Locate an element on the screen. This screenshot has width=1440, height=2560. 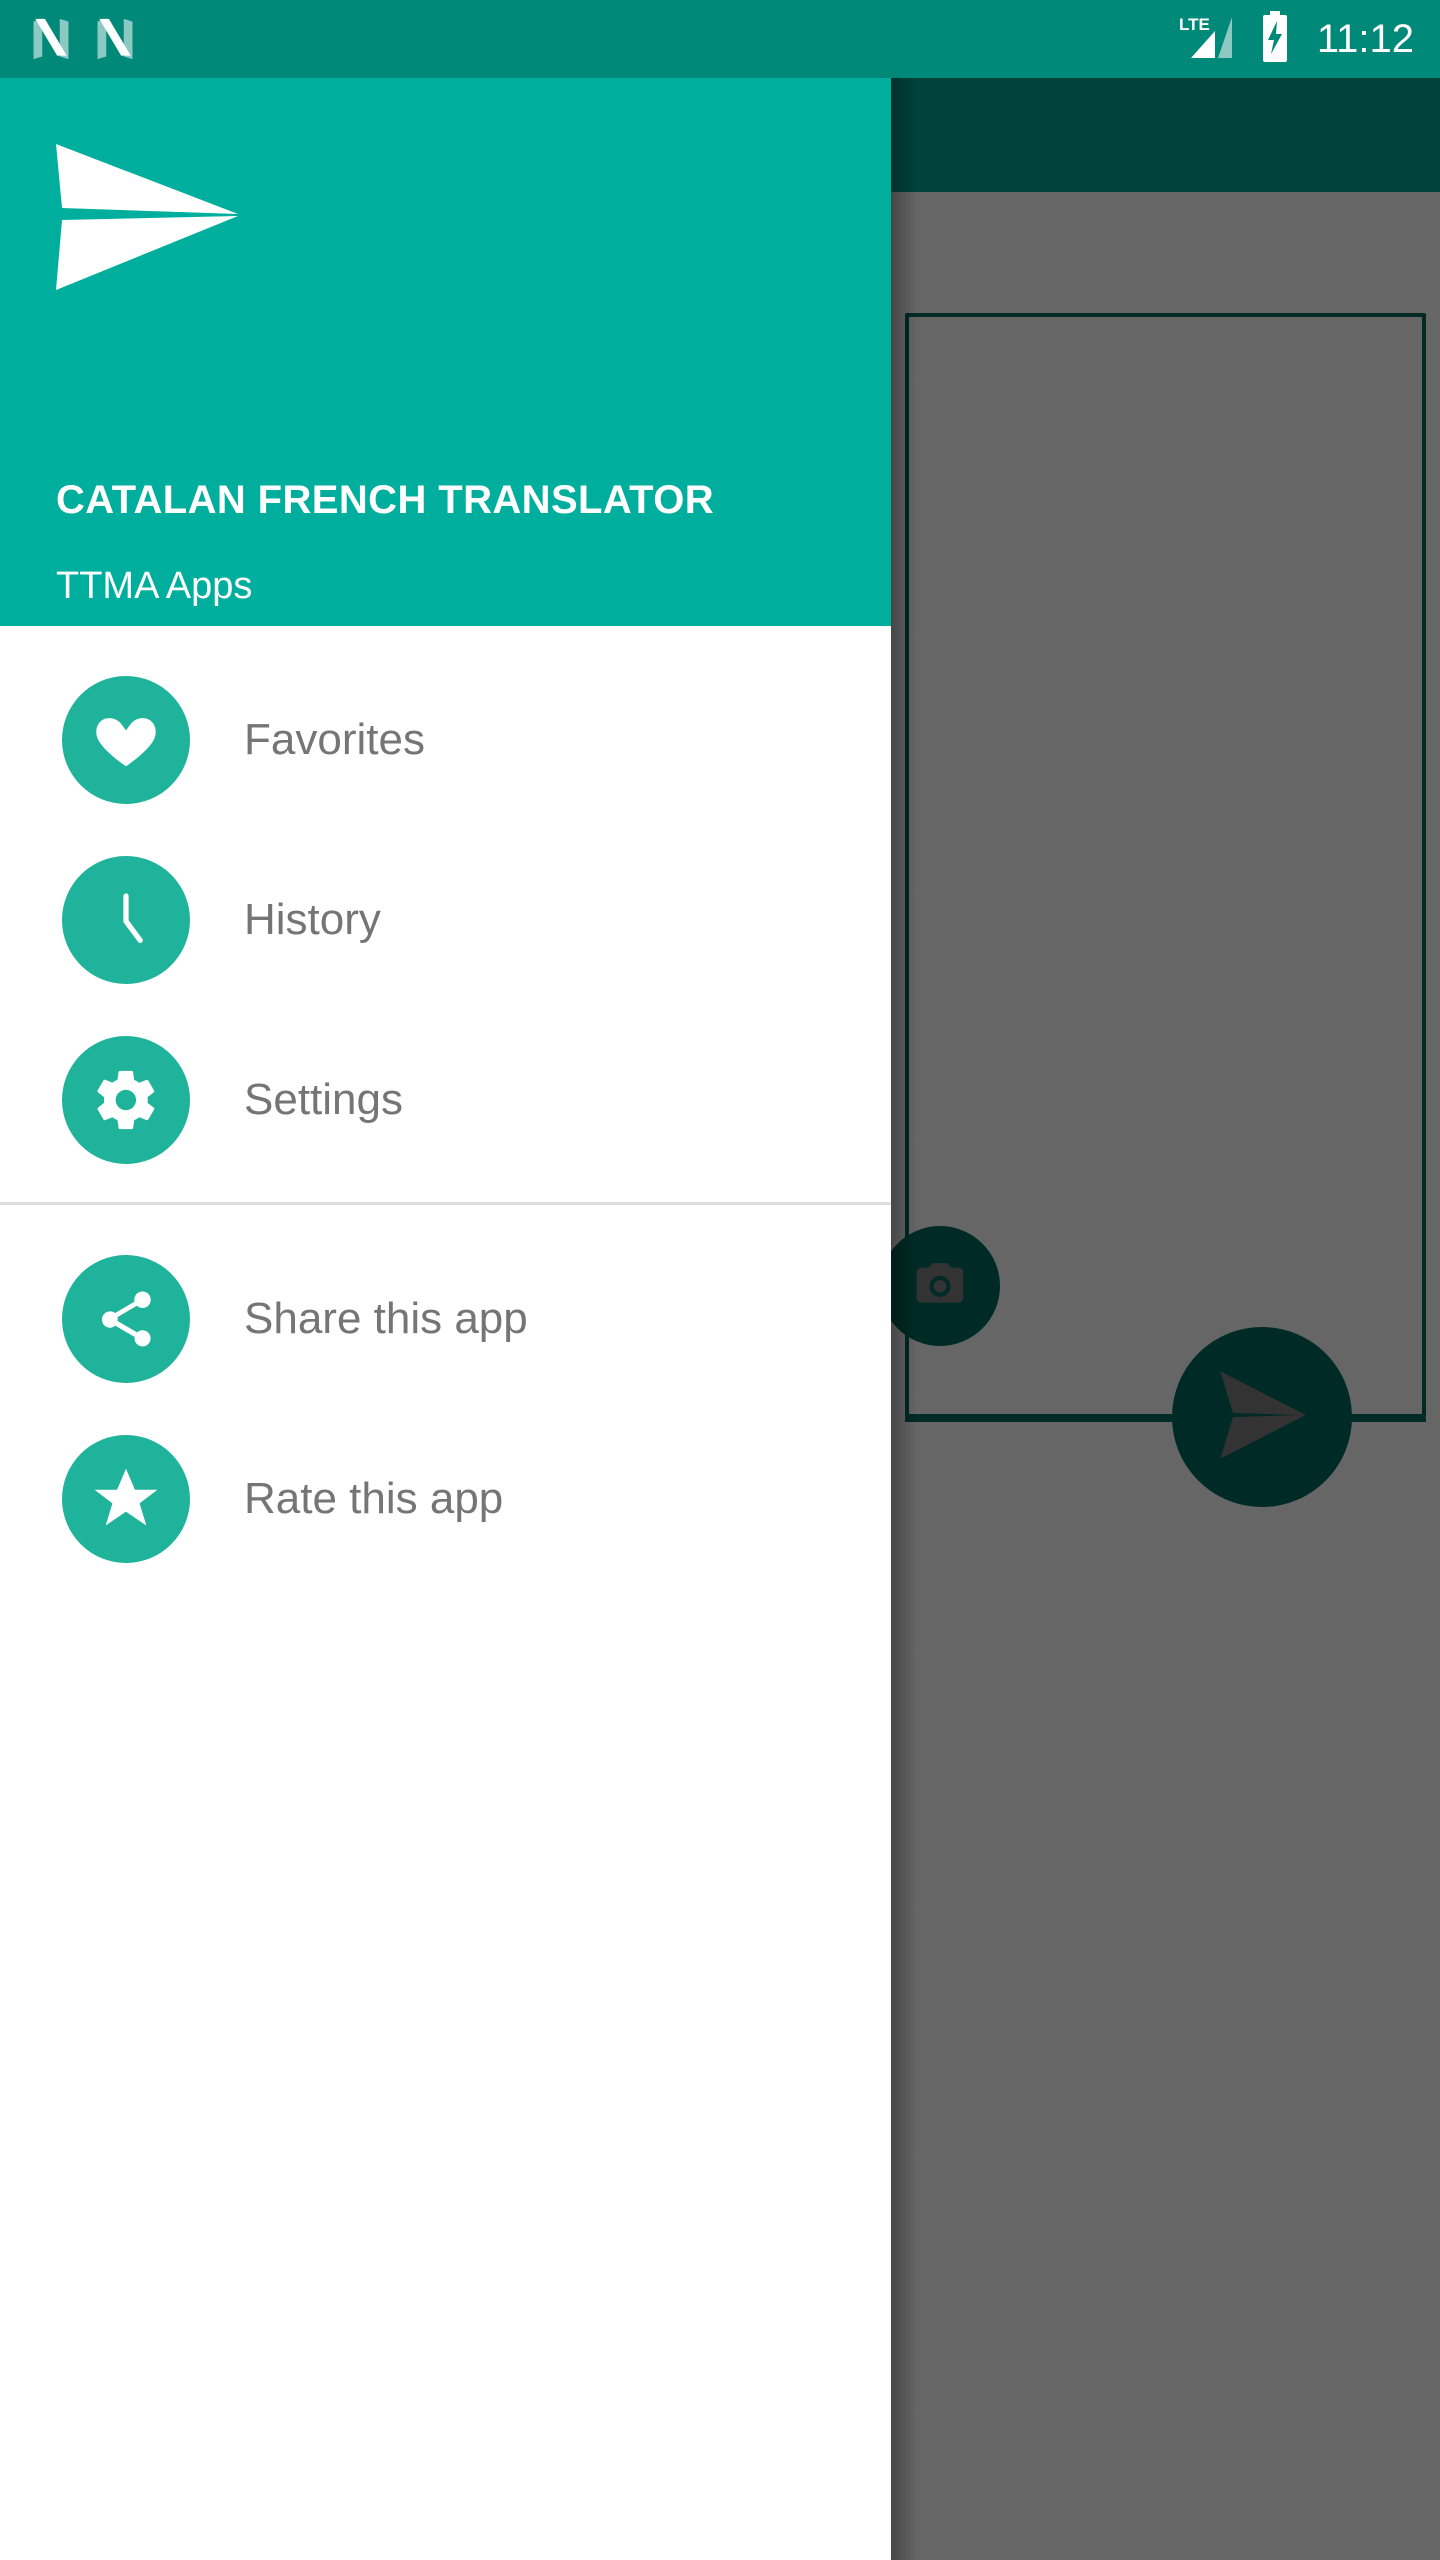
sidebar-item-share-this-app: Share this app is located at coordinates (445, 1319).